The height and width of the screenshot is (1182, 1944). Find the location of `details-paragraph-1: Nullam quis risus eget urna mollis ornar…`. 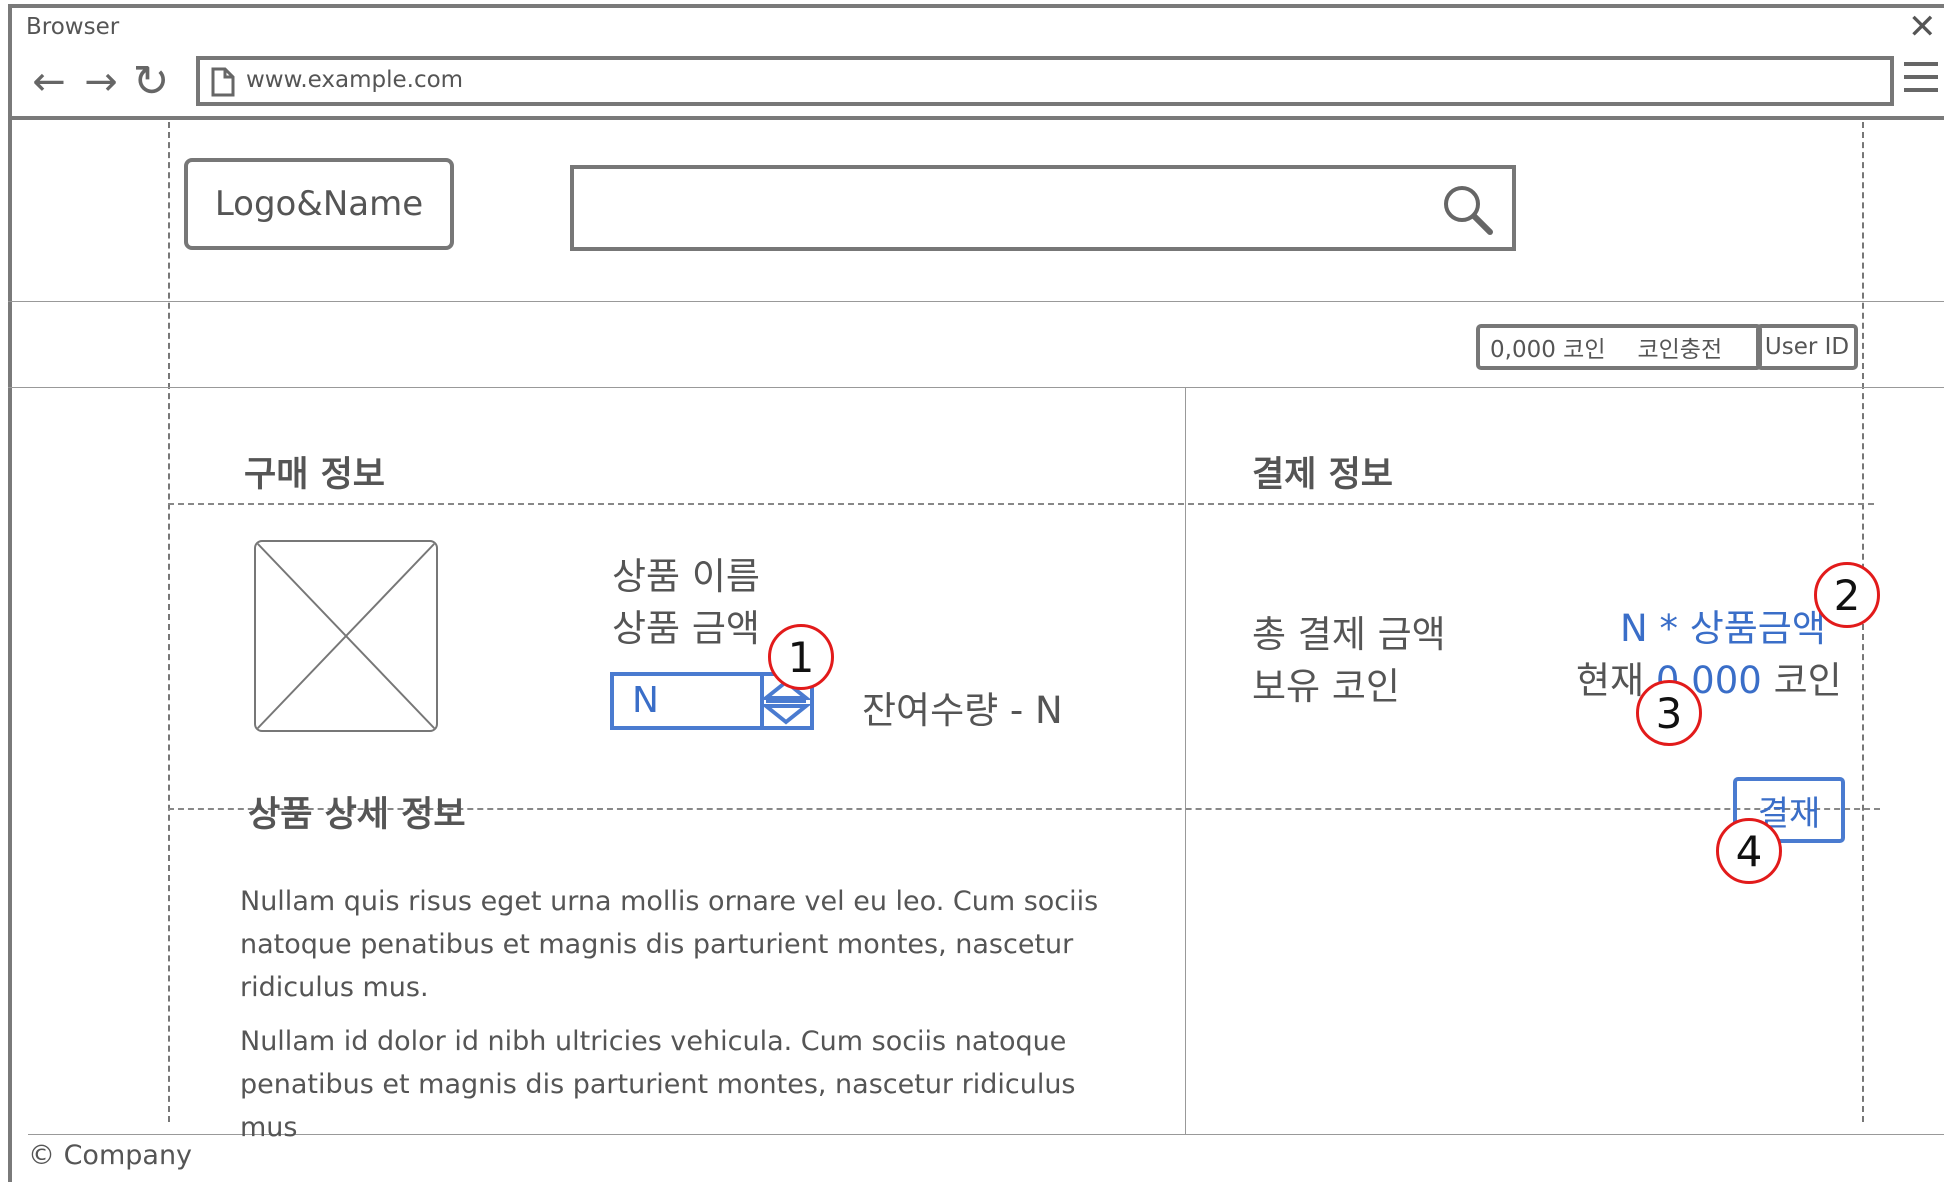

details-paragraph-1: Nullam quis risus eget urna mollis ornar… is located at coordinates (669, 944).